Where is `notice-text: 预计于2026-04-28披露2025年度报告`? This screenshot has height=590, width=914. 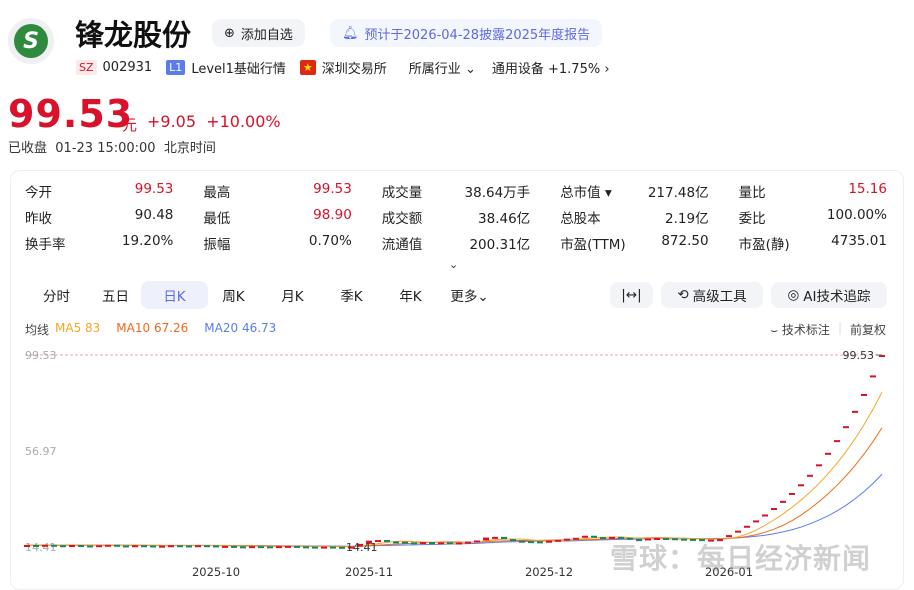
notice-text: 预计于2026-04-28披露2025年度报告 is located at coordinates (477, 35).